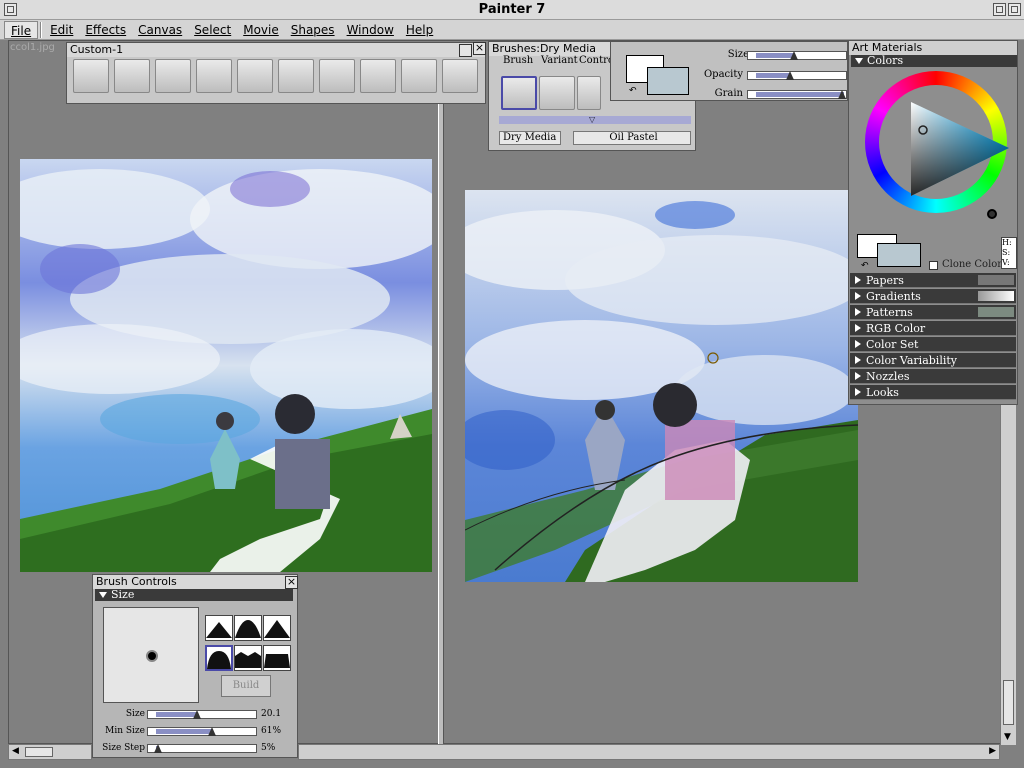  I want to click on menu-edit: Edit, so click(61, 30).